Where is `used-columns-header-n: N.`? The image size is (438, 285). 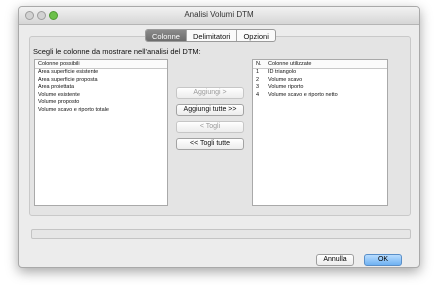 used-columns-header-n: N. is located at coordinates (259, 64).